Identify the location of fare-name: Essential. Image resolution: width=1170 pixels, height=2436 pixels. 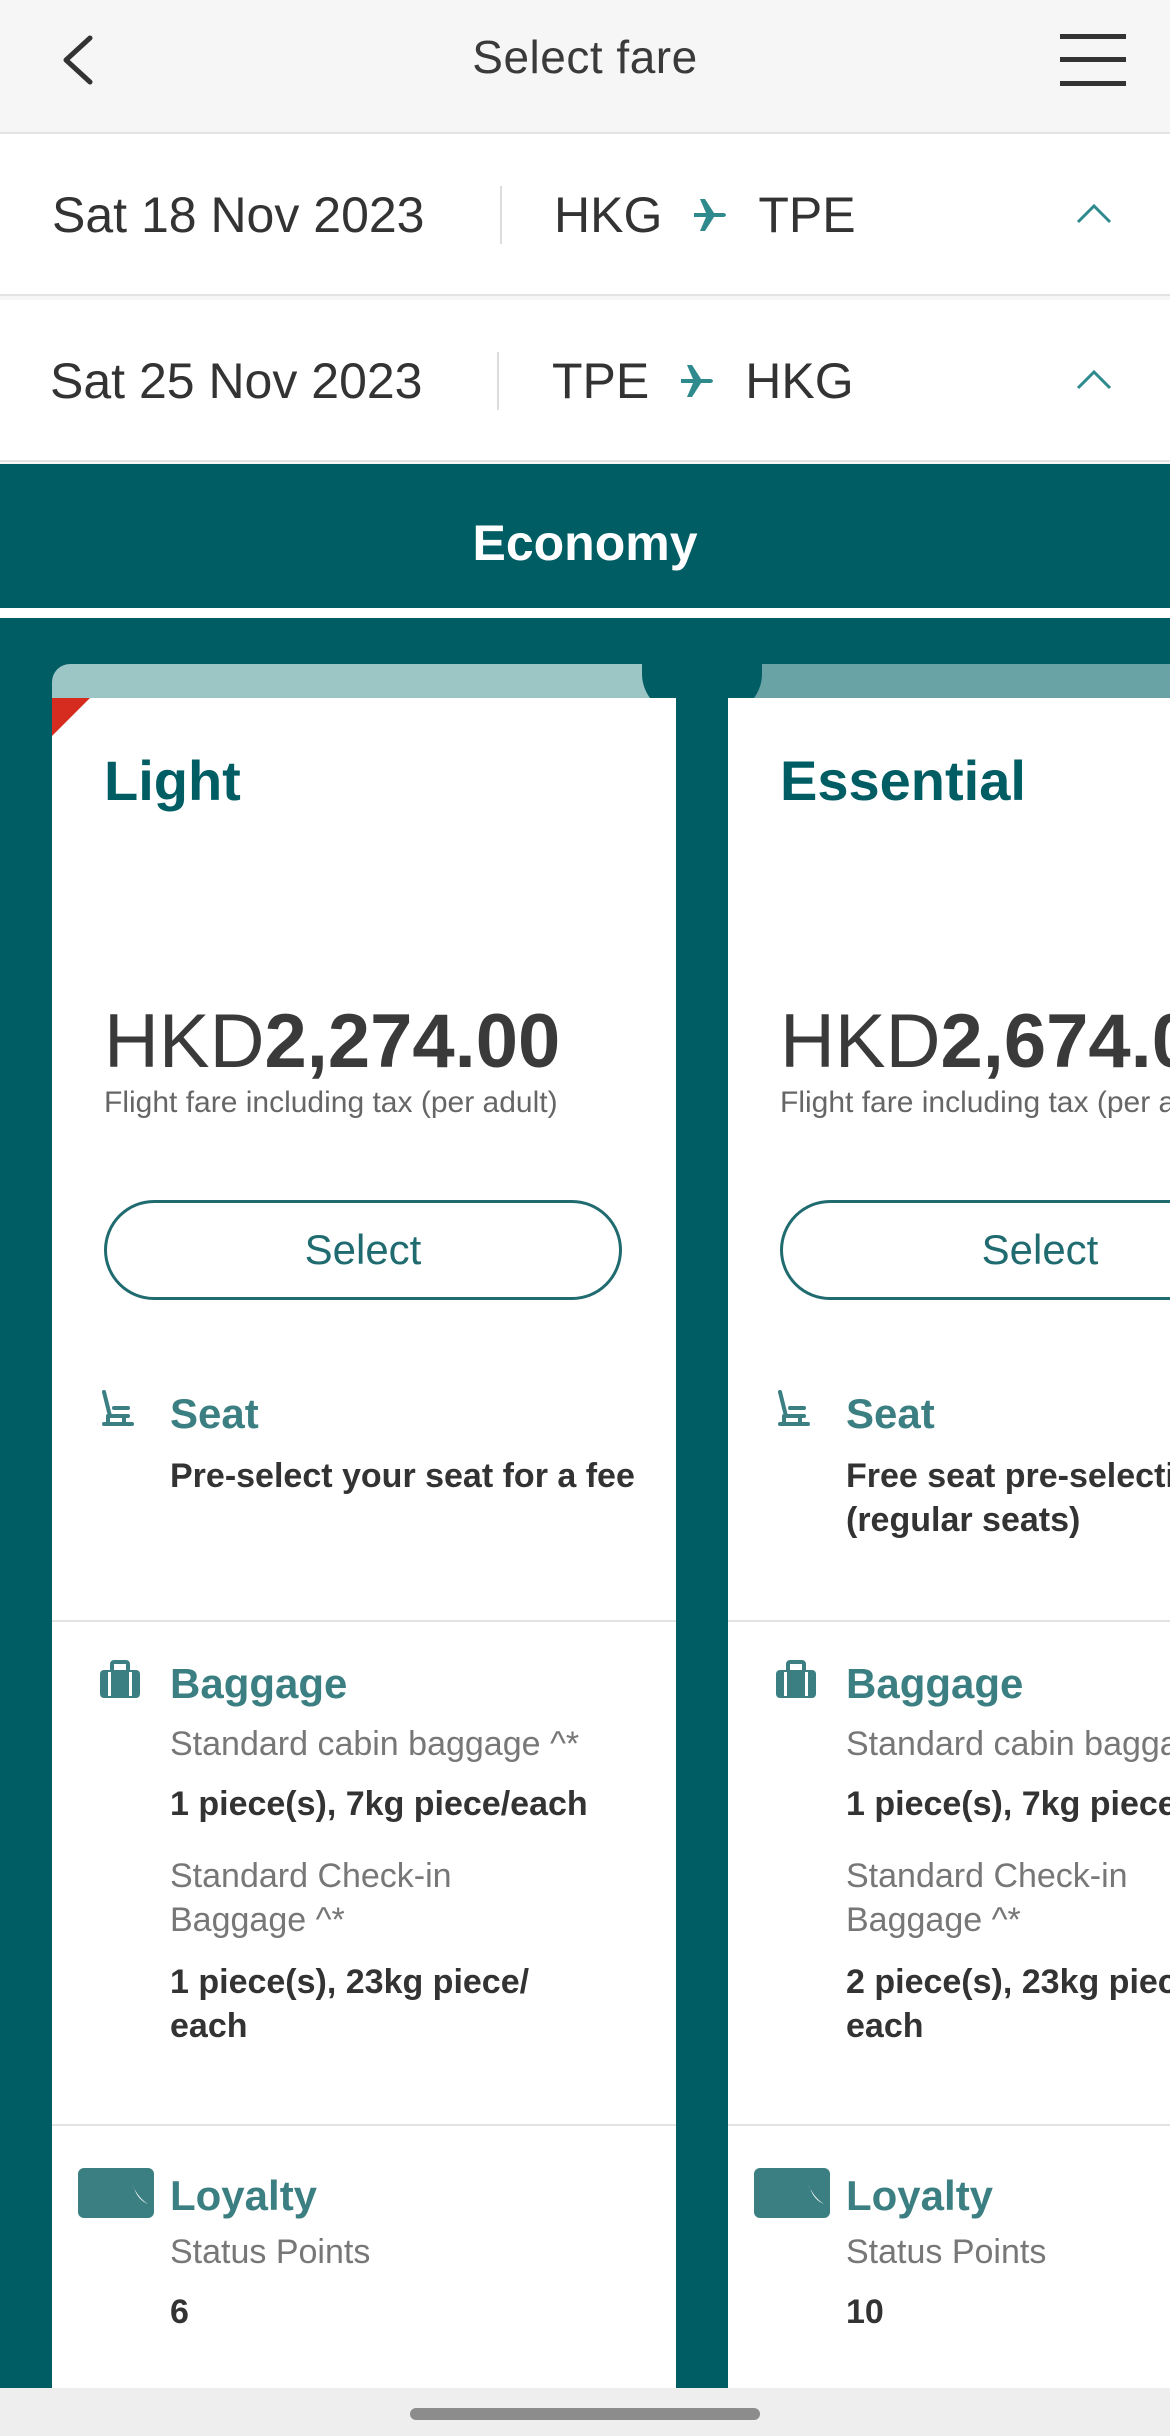
(903, 780).